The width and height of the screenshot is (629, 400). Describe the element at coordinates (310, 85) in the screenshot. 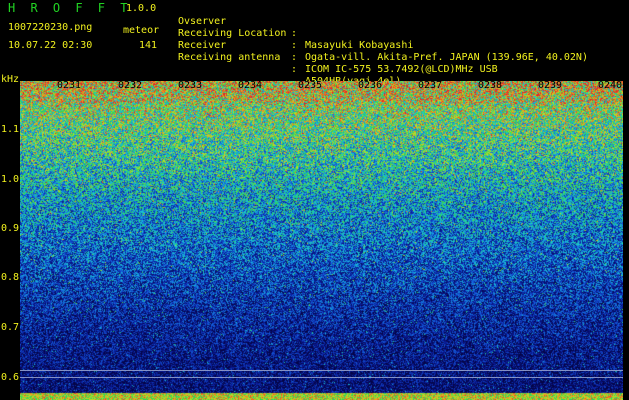

I see `time-label: 0235` at that location.